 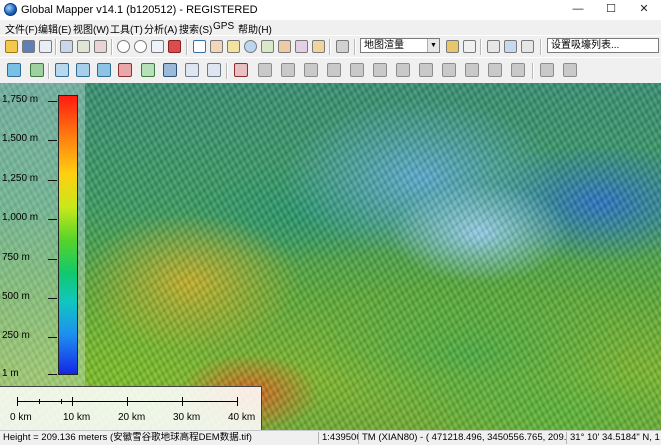 I want to click on close-button: ✕, so click(x=644, y=10).